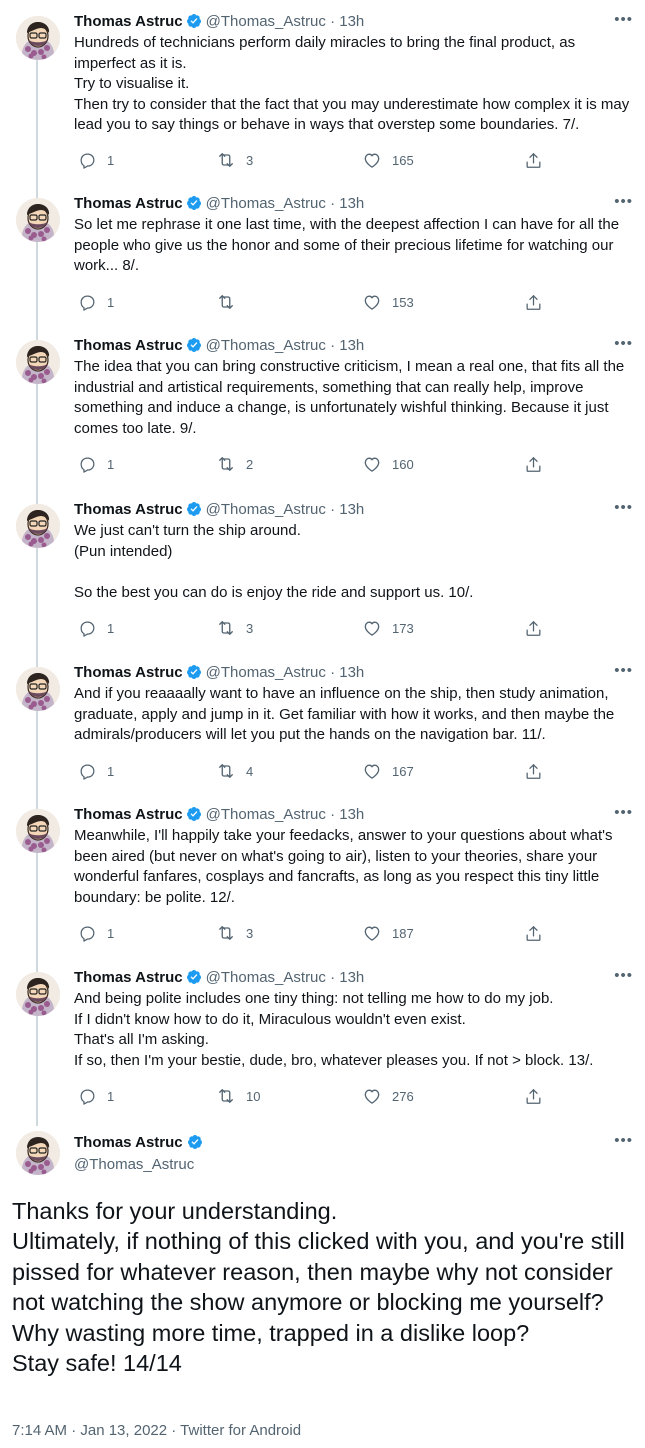 The width and height of the screenshot is (645, 1448). Describe the element at coordinates (388, 160) in the screenshot. I see `like-button: 165` at that location.